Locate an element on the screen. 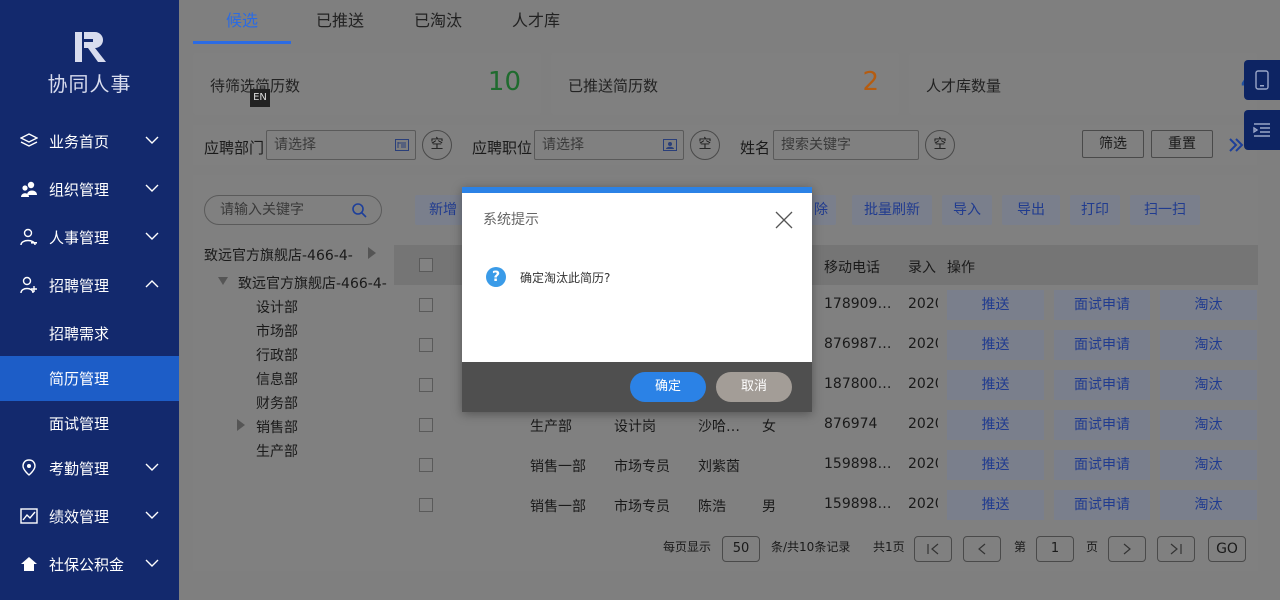 The height and width of the screenshot is (600, 1280). select-all-checkbox is located at coordinates (426, 265).